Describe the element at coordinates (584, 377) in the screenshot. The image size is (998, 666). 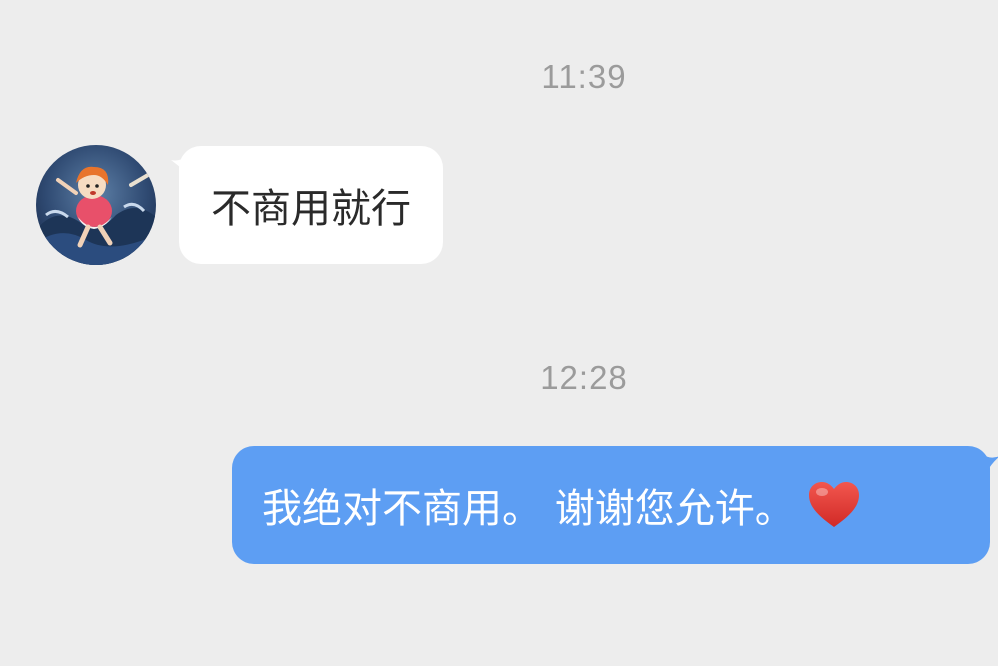
I see `timestamp: 12:28` at that location.